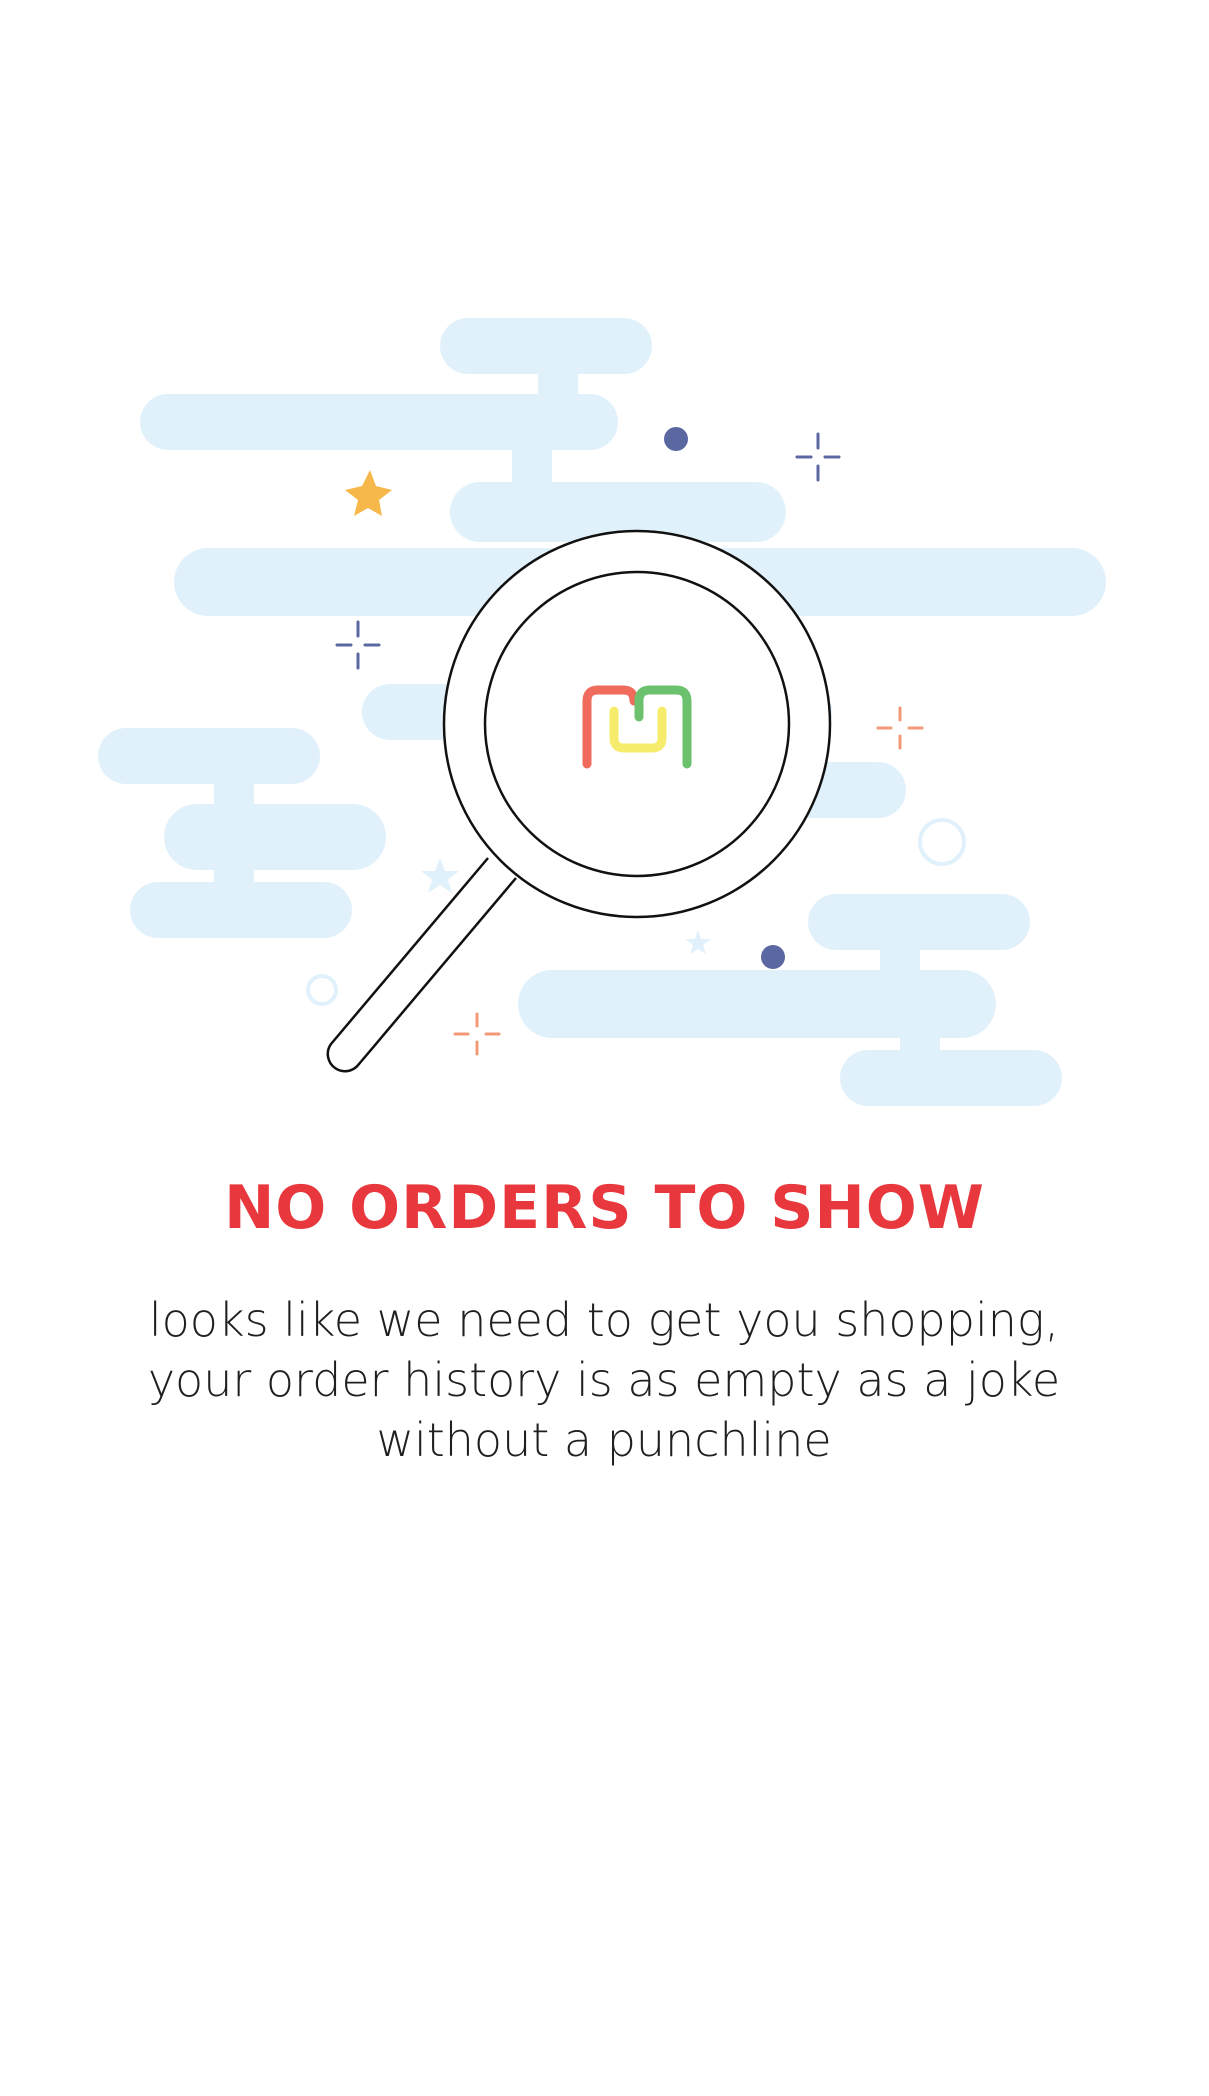 This screenshot has width=1209, height=2096. What do you see at coordinates (637, 724) in the screenshot?
I see `magnifier-lens` at bounding box center [637, 724].